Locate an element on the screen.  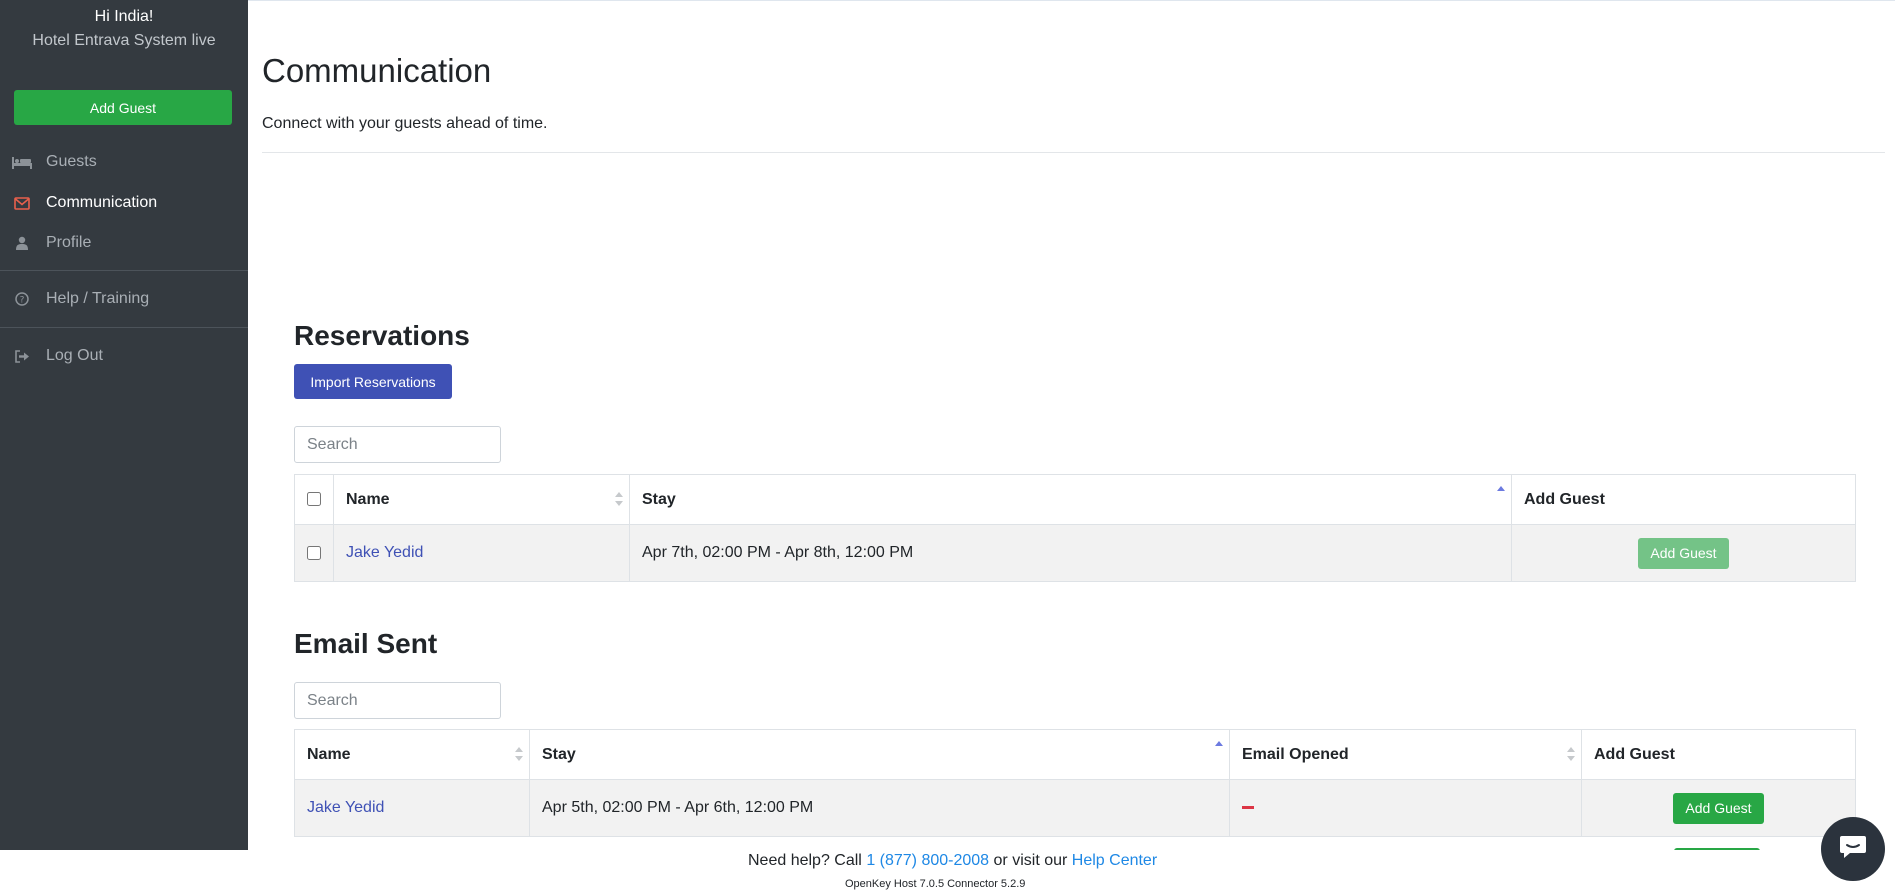
row-select-cell is located at coordinates (314, 553).